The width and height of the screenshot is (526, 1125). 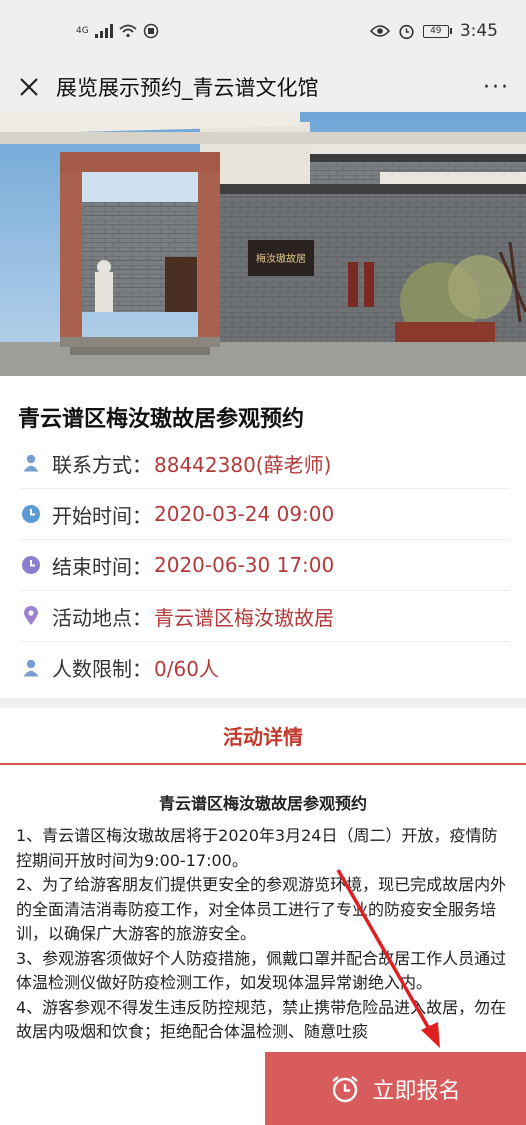 I want to click on battery-icon: 49, so click(x=437, y=31).